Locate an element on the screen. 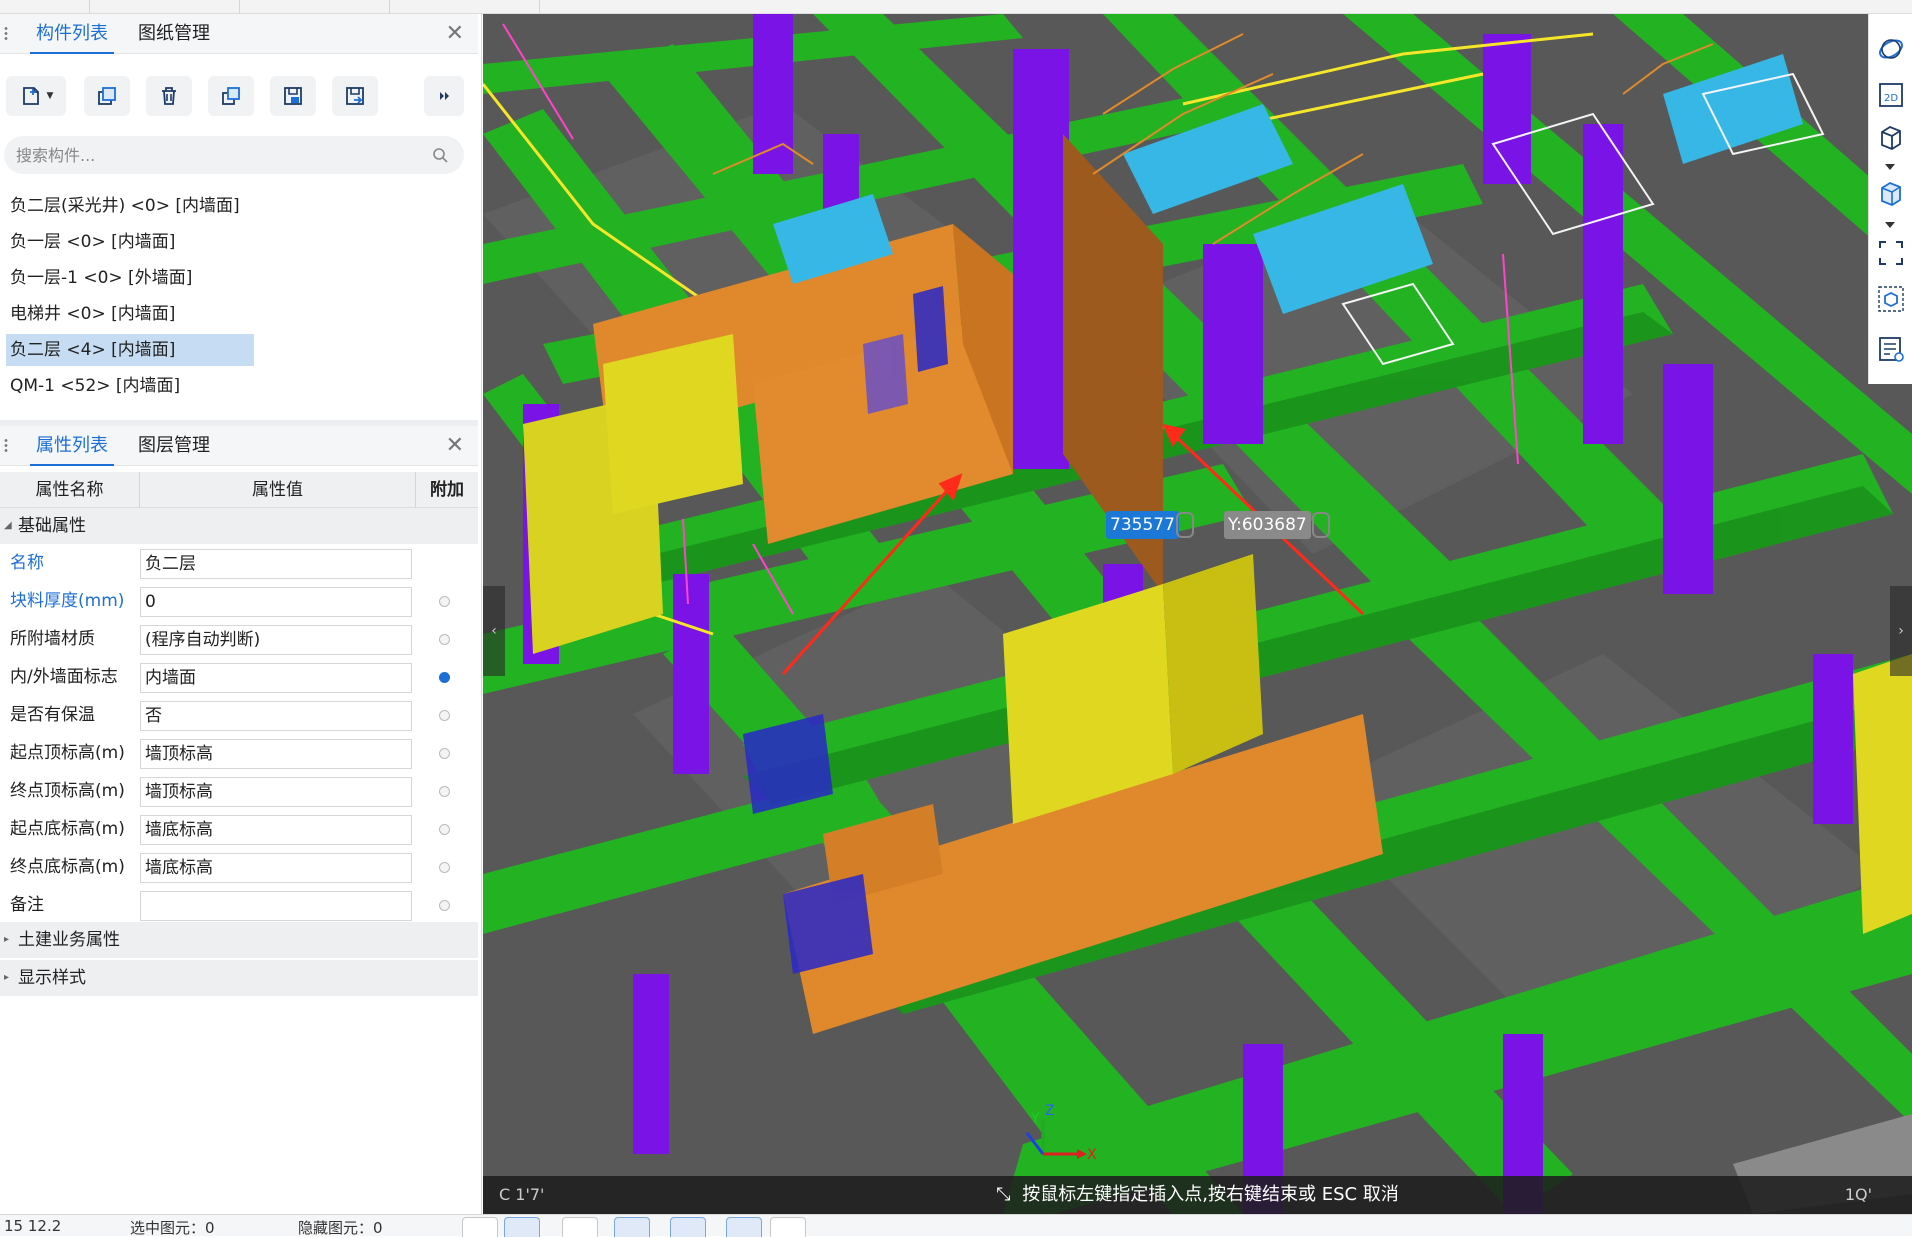 The height and width of the screenshot is (1238, 1912). 3d-box-button is located at coordinates (1891, 137).